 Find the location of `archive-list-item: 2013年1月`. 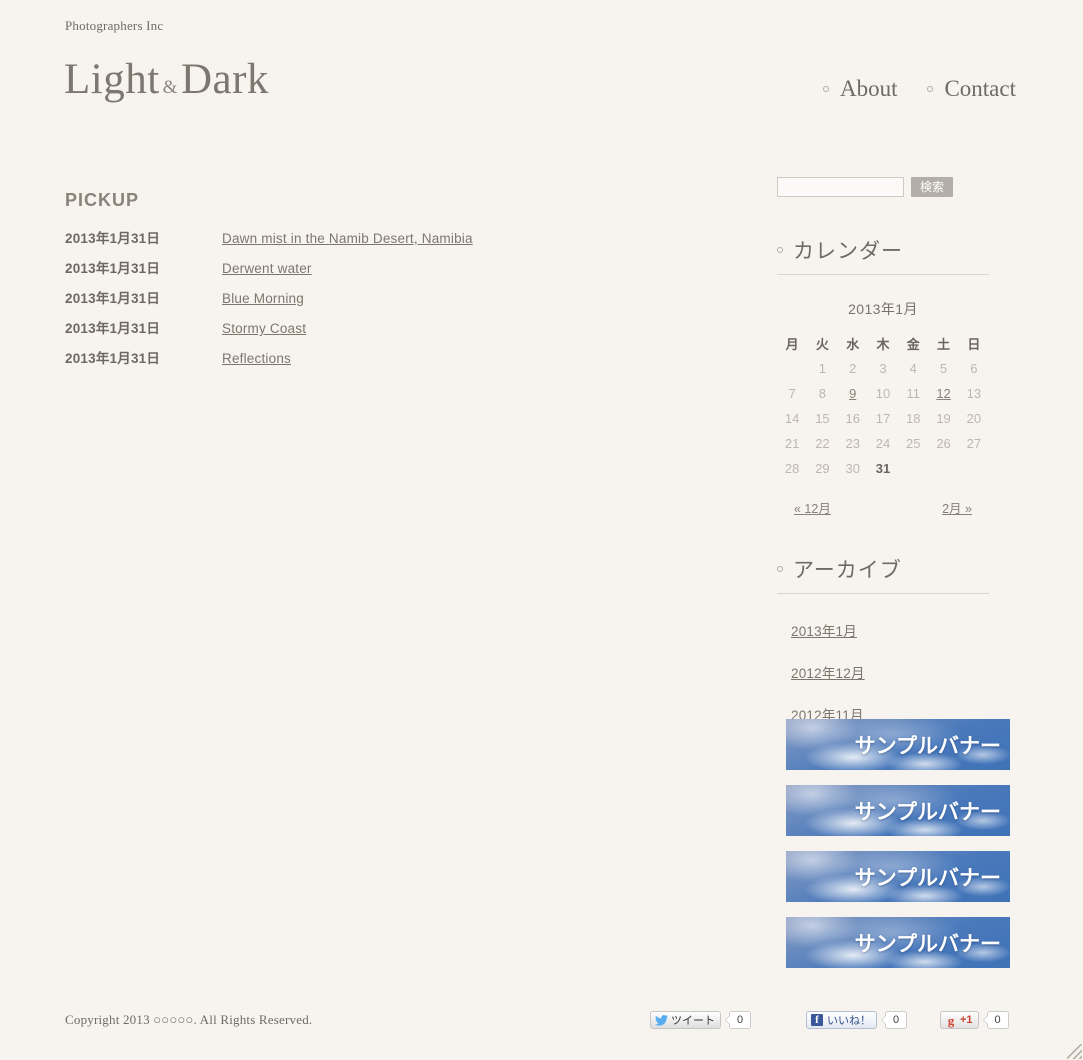

archive-list-item: 2013年1月 is located at coordinates (890, 630).